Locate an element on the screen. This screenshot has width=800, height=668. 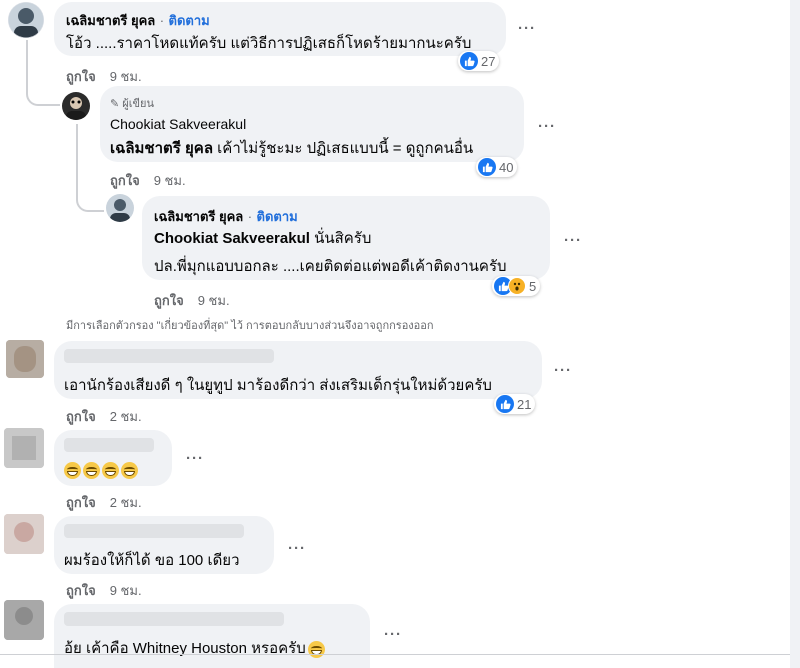
mention-link: เฉลิมชาตรี ยุคล is located at coordinates (161, 148).